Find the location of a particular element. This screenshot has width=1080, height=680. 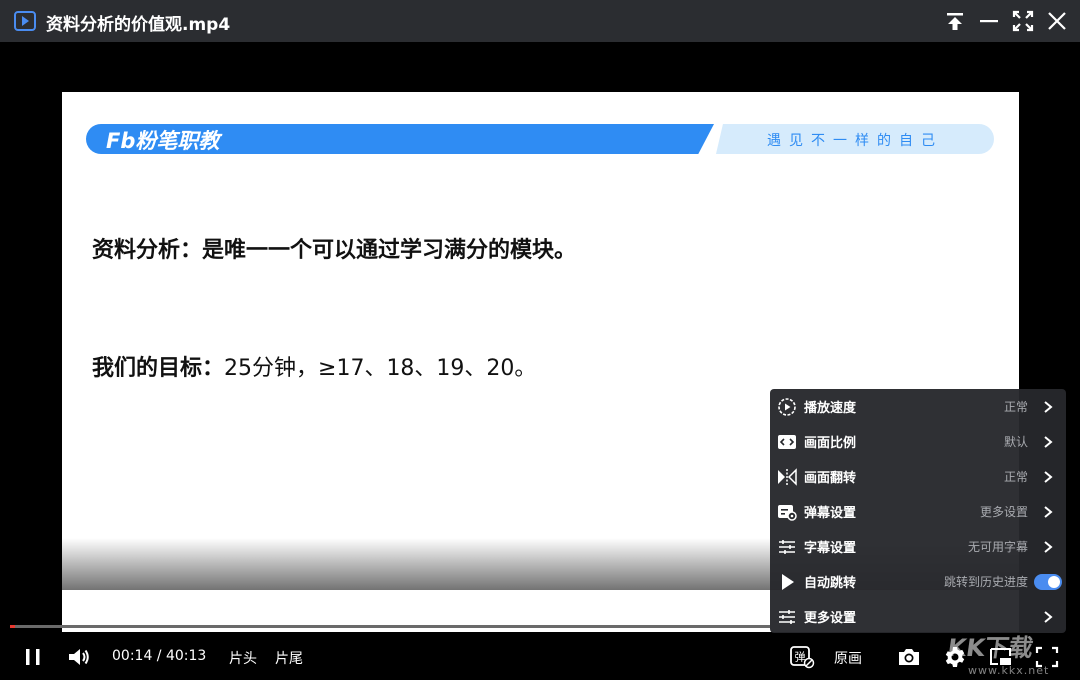

pause-icon is located at coordinates (33, 657).